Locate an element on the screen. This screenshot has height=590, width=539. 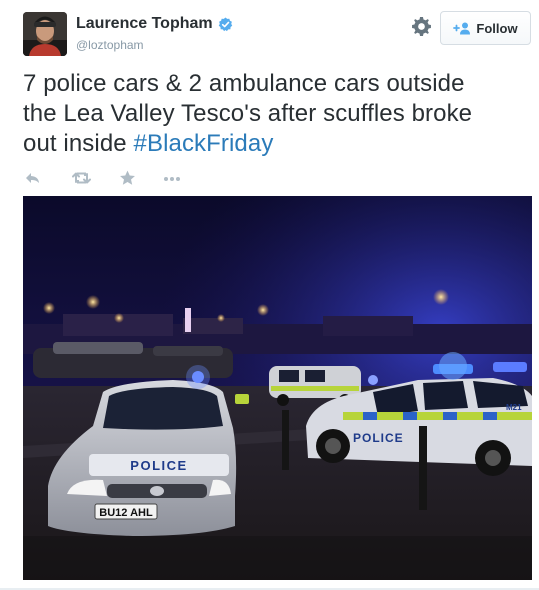
favorite-star-icon is located at coordinates (127, 178).